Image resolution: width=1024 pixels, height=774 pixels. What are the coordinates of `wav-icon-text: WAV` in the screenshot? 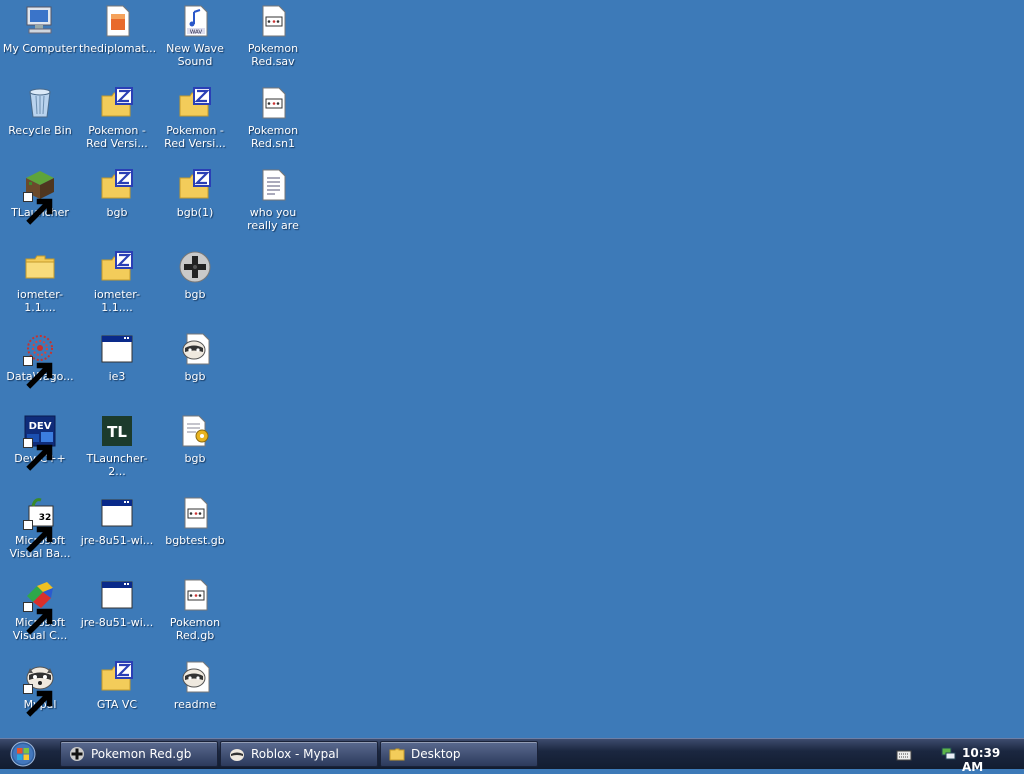 It's located at (196, 33).